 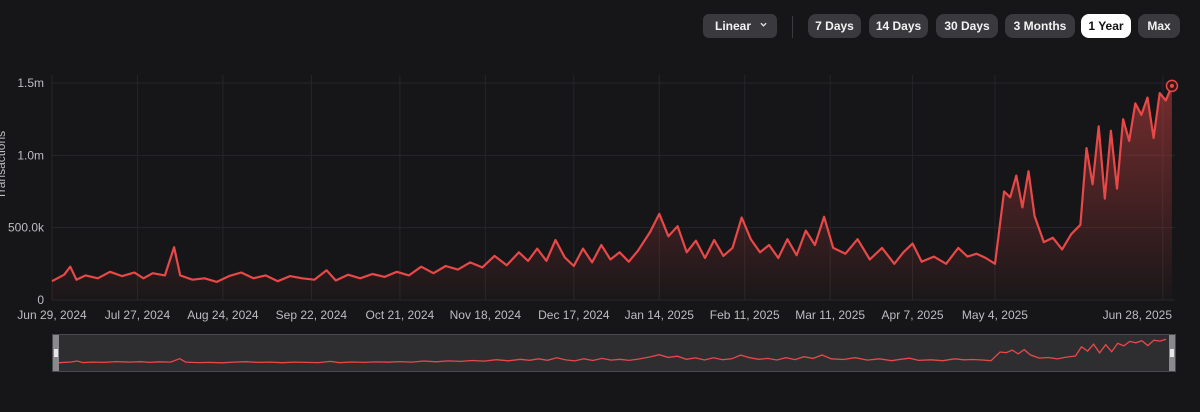 I want to click on y-tick-label: 1.5m, so click(x=30, y=83).